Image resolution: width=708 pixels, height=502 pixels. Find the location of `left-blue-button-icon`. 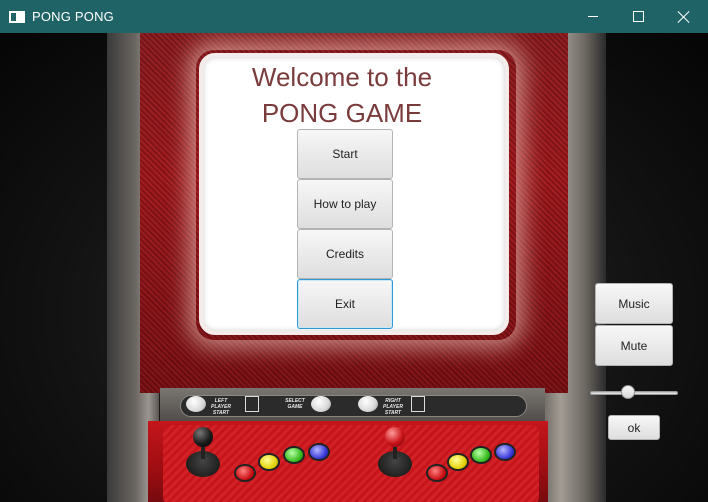

left-blue-button-icon is located at coordinates (319, 452).